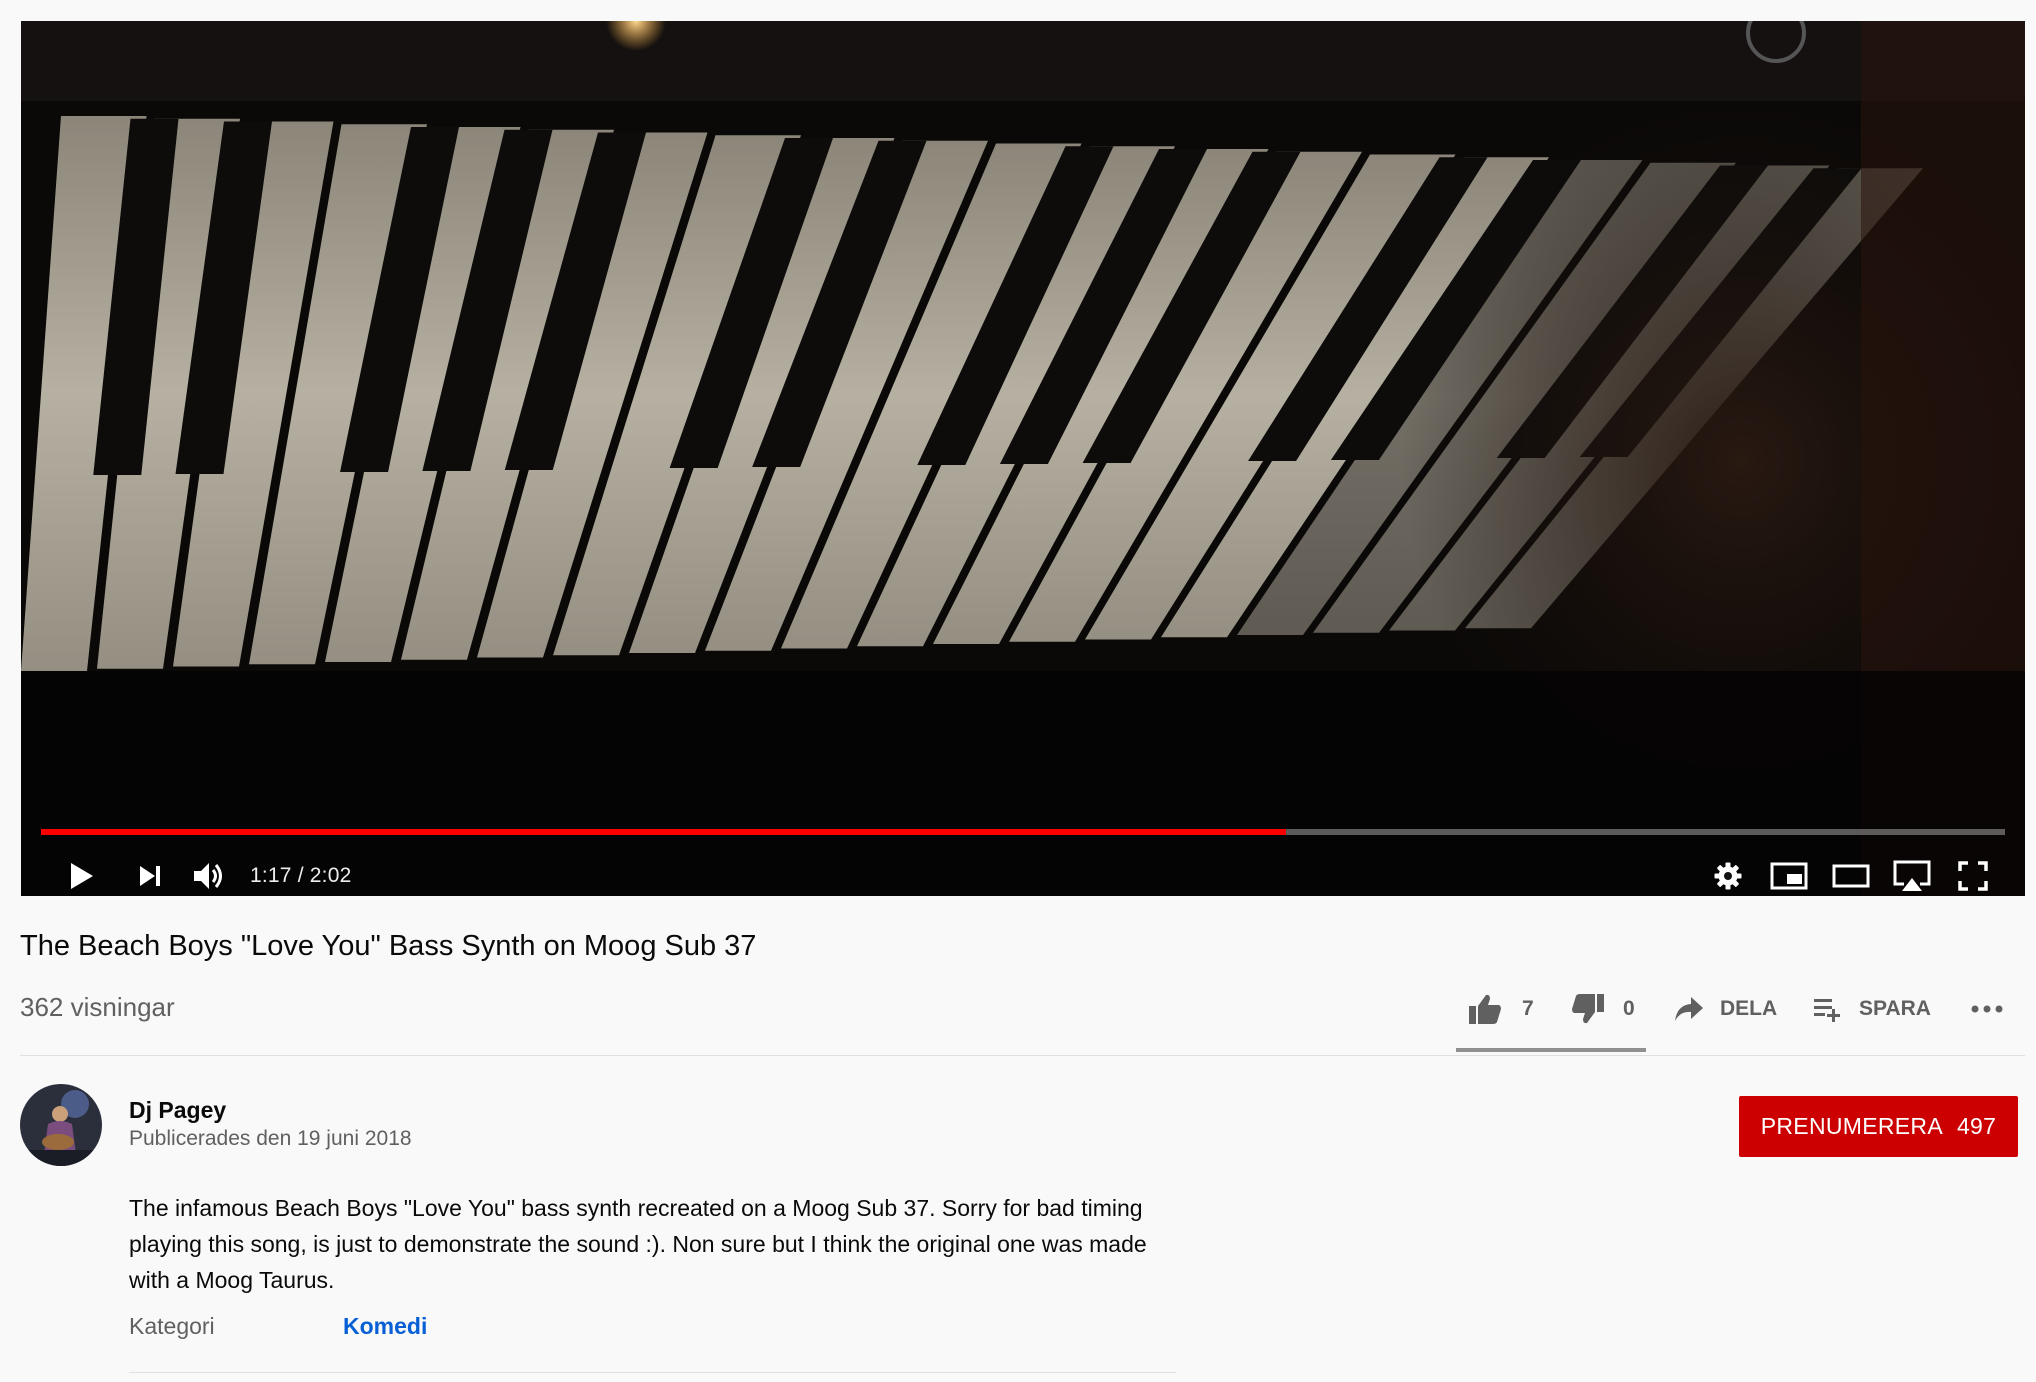 This screenshot has width=2036, height=1382. I want to click on share-button: DELA, so click(1725, 1009).